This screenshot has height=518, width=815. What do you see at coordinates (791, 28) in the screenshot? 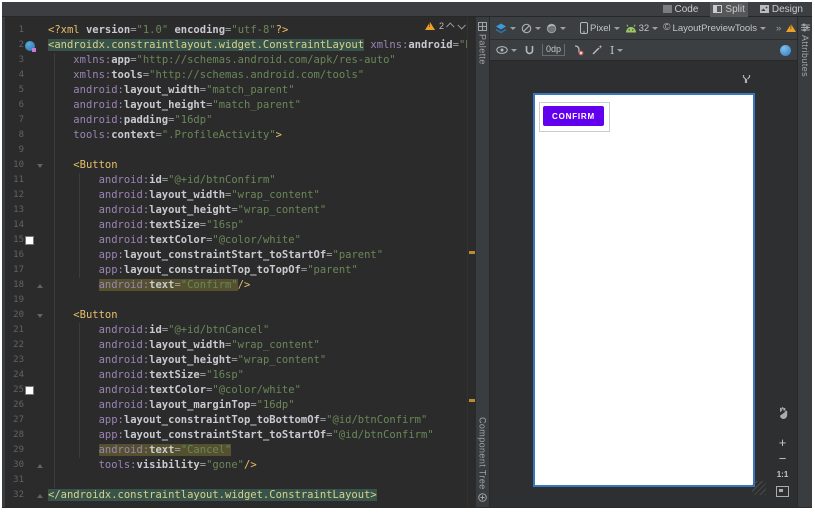
I see `layout-warnings-icon` at bounding box center [791, 28].